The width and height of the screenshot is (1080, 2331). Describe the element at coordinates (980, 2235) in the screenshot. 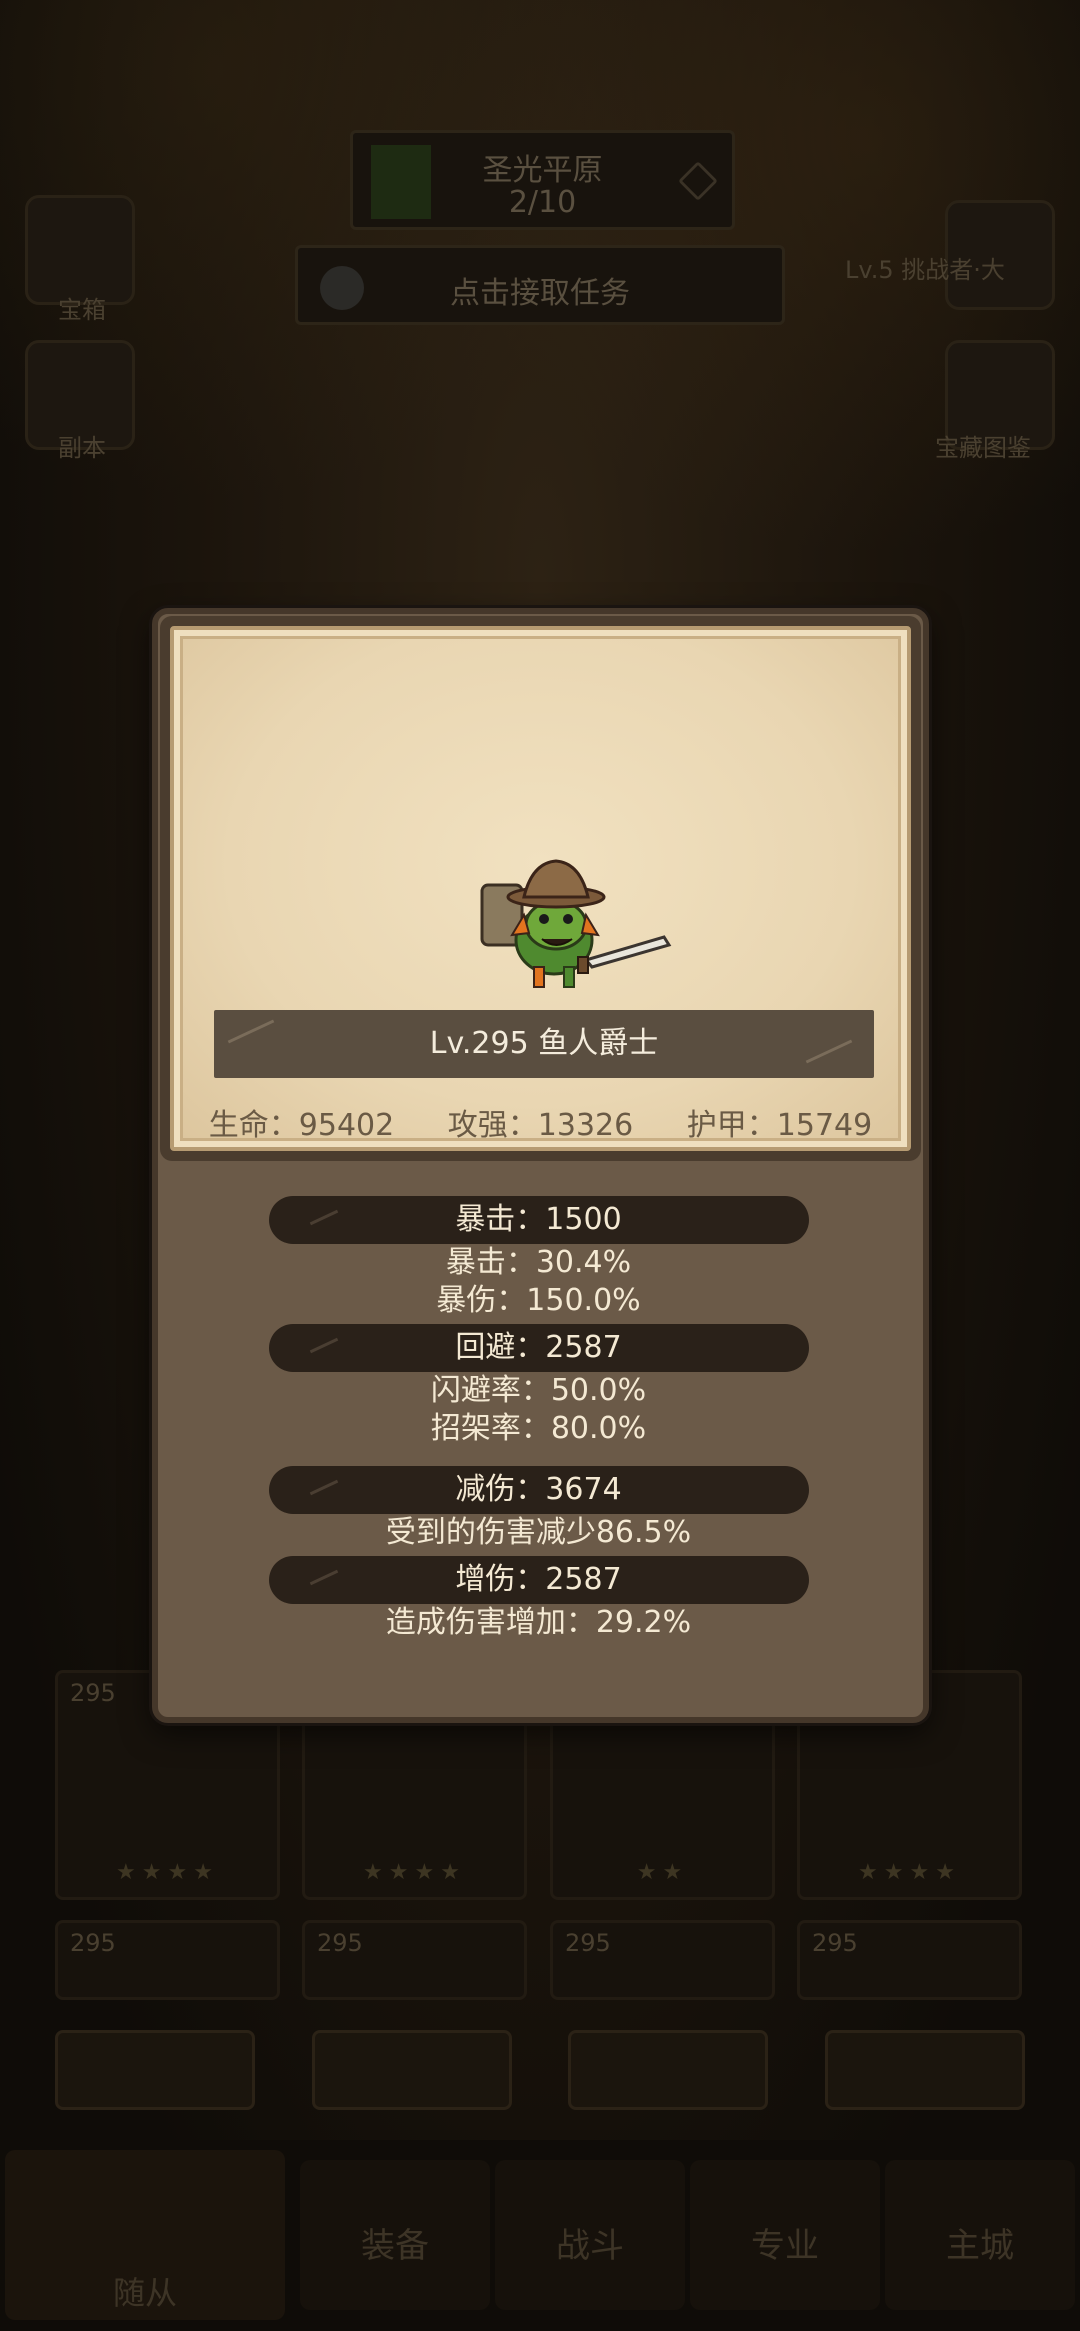

I see `tab-main-city: 主城` at that location.